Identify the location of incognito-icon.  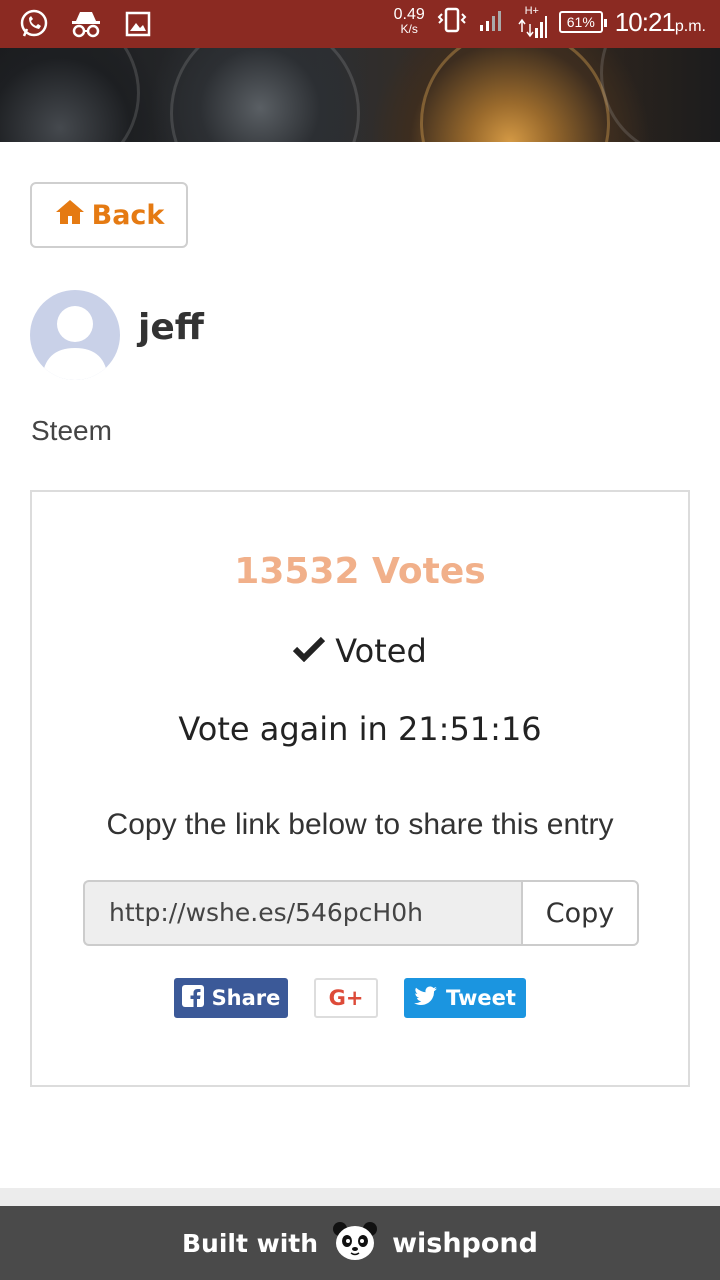
(86, 24).